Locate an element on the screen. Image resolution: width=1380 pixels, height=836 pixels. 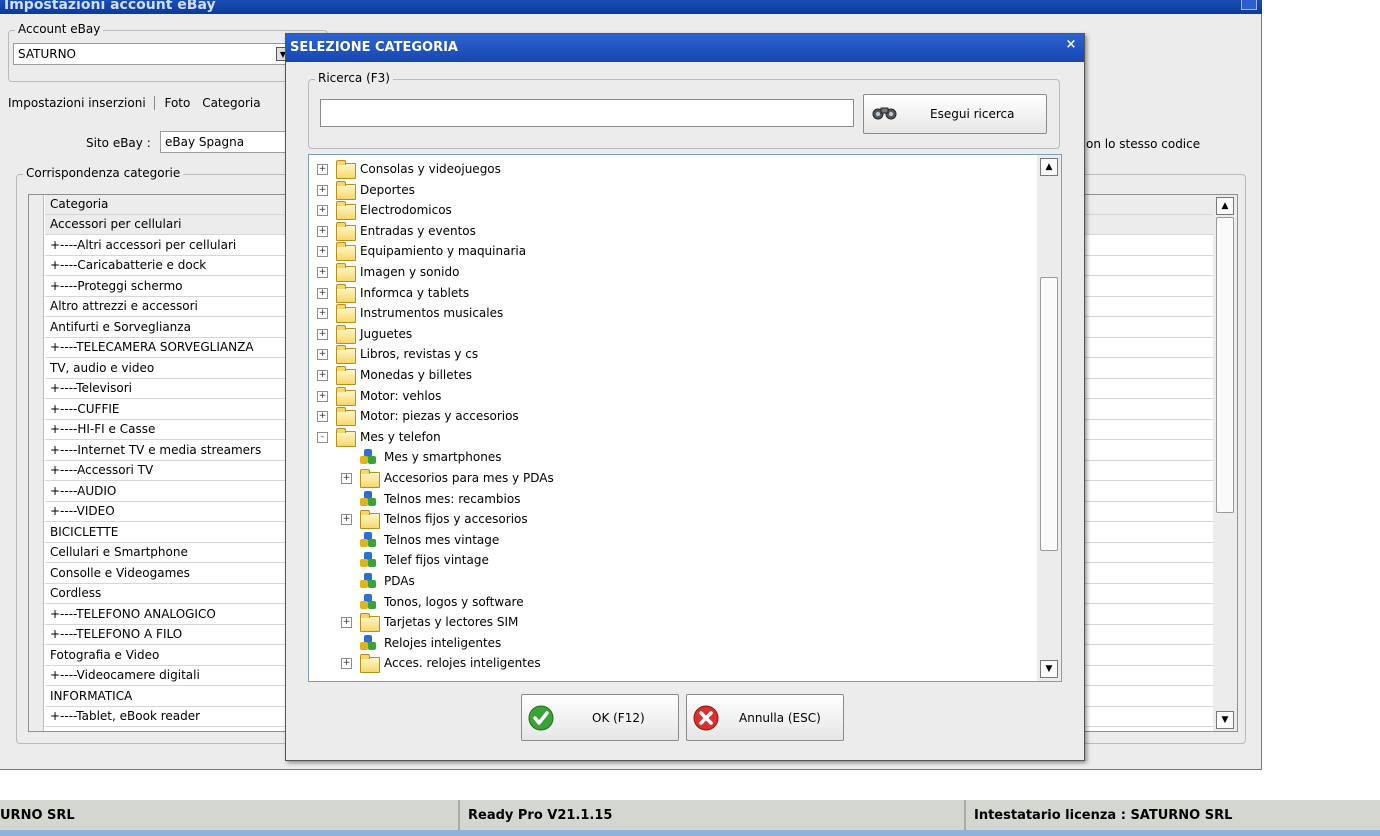
tree-item-label: Mes y telefon is located at coordinates (400, 436).